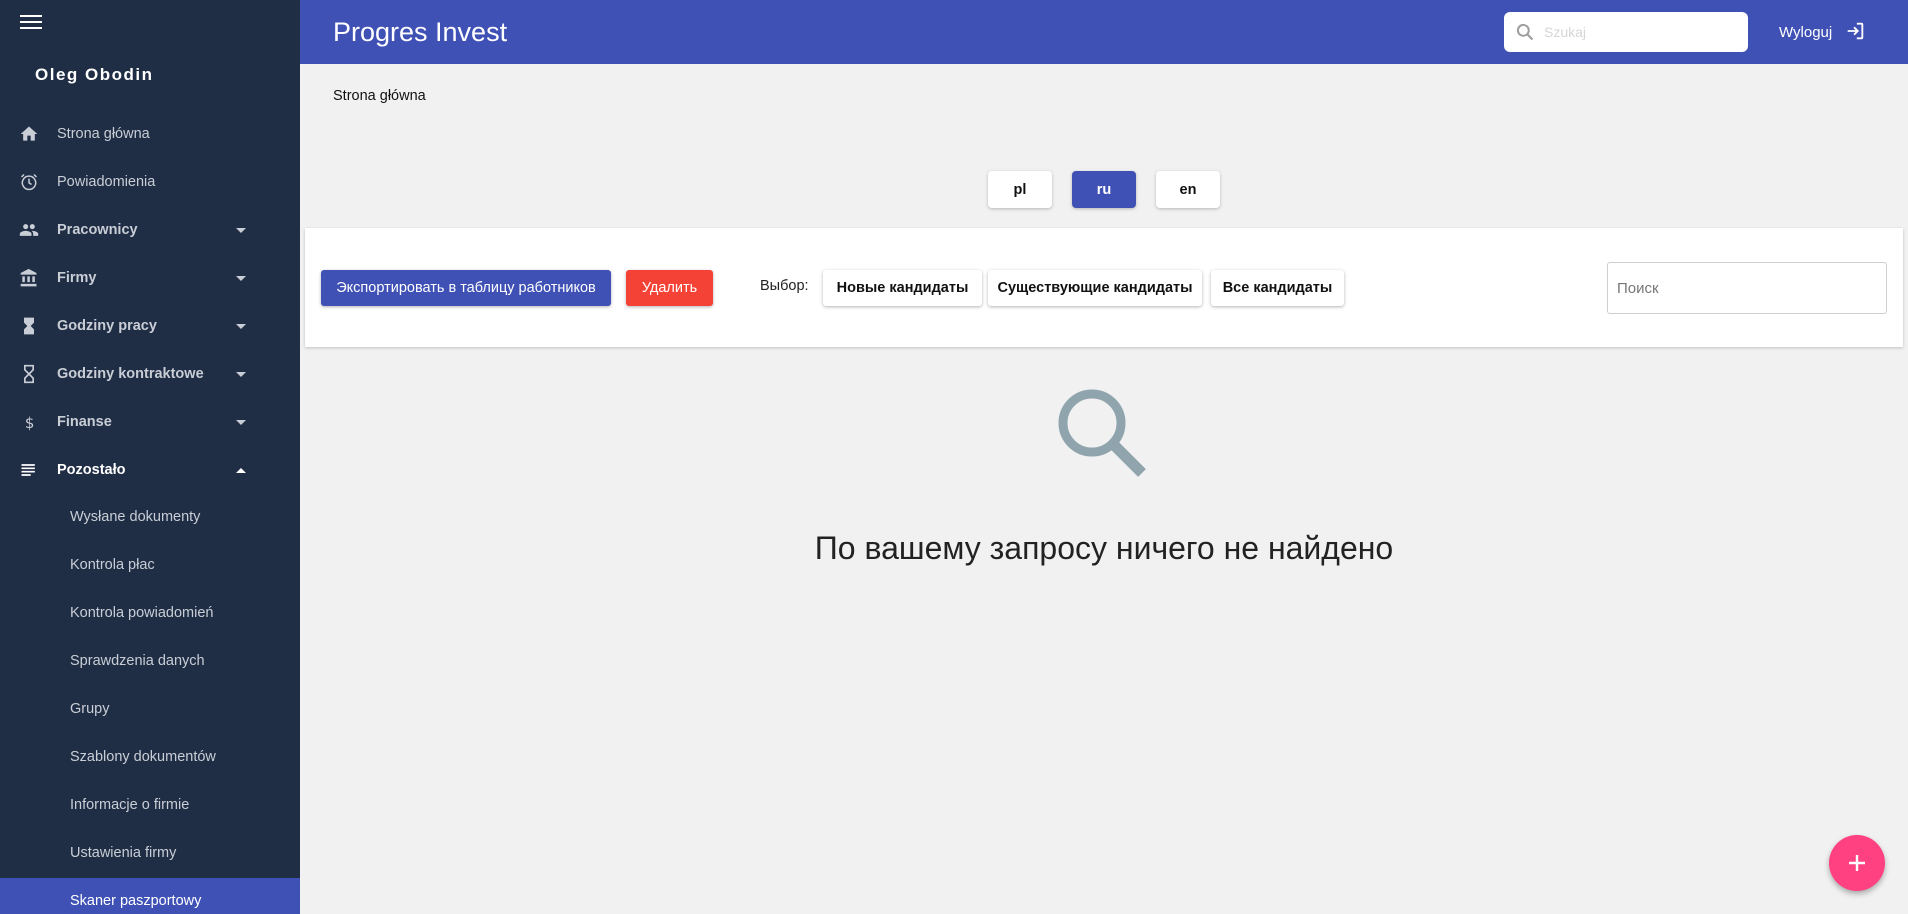 This screenshot has height=914, width=1908. What do you see at coordinates (1642, 32) in the screenshot?
I see `header-search-input` at bounding box center [1642, 32].